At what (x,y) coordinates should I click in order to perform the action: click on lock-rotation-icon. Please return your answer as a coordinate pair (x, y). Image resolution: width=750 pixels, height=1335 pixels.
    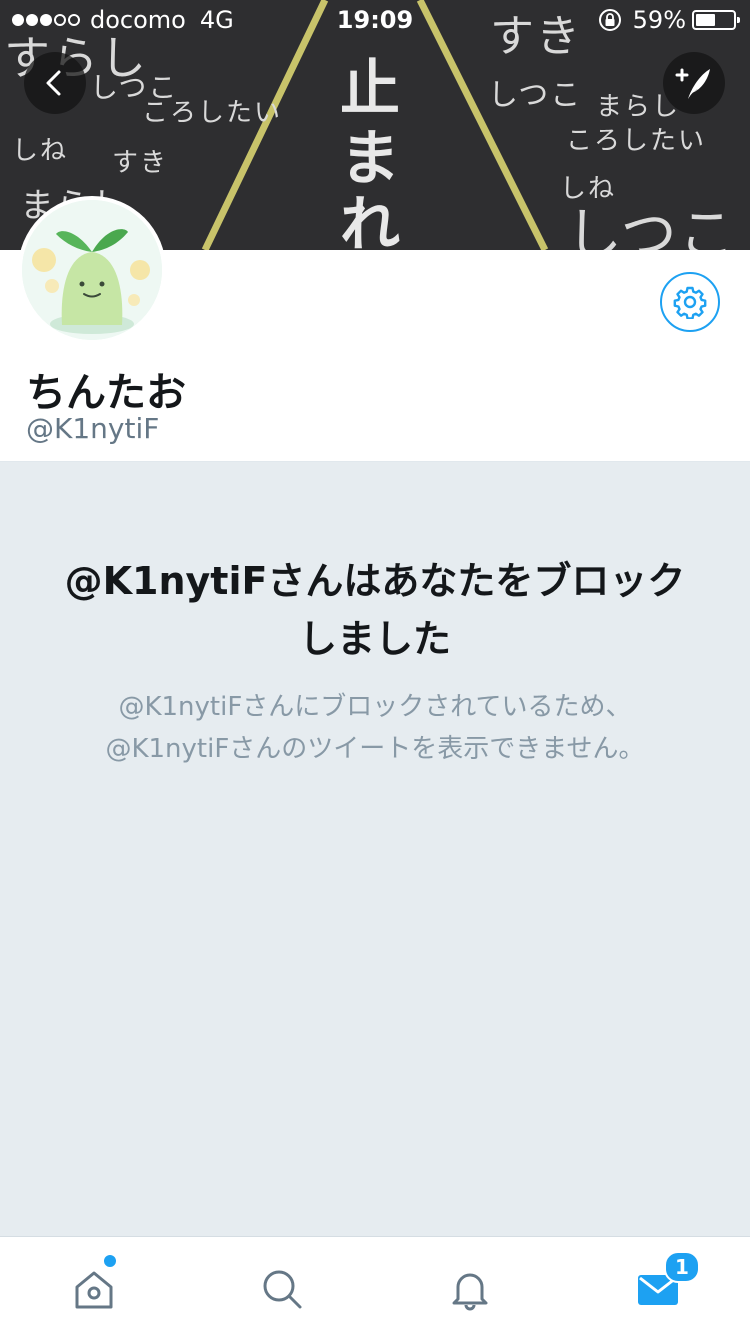
    Looking at the image, I should click on (609, 20).